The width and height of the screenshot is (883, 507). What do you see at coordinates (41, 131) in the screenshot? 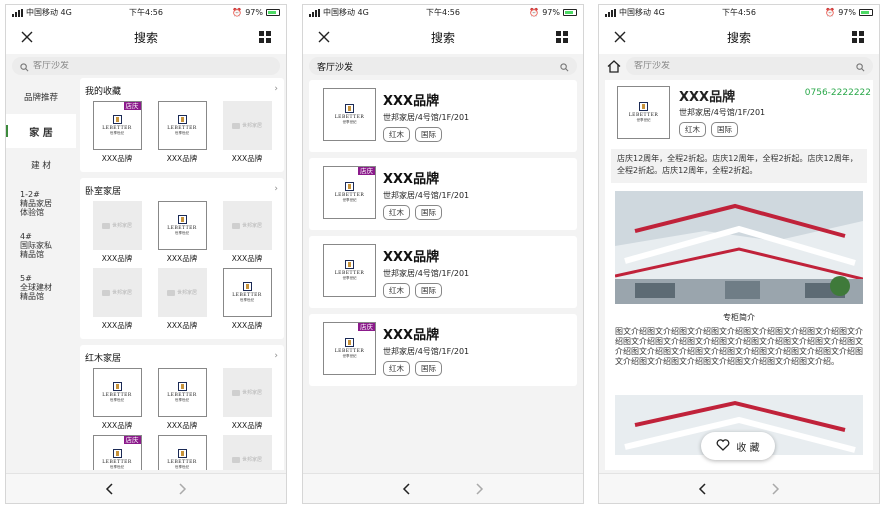
I see `sidebar-item-home: 家 居` at bounding box center [41, 131].